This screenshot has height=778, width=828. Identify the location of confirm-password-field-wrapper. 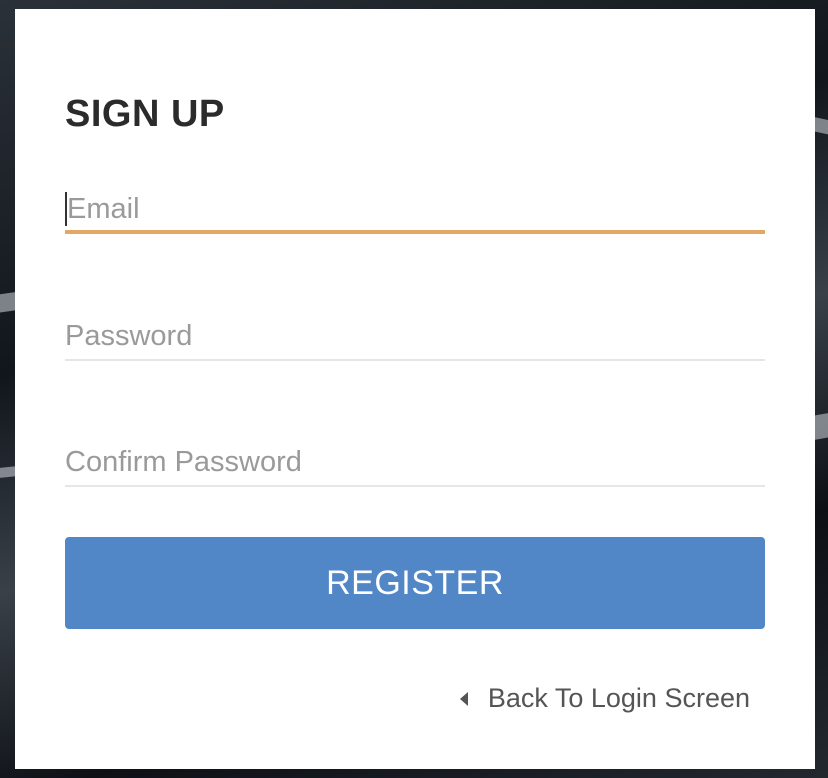
(415, 462).